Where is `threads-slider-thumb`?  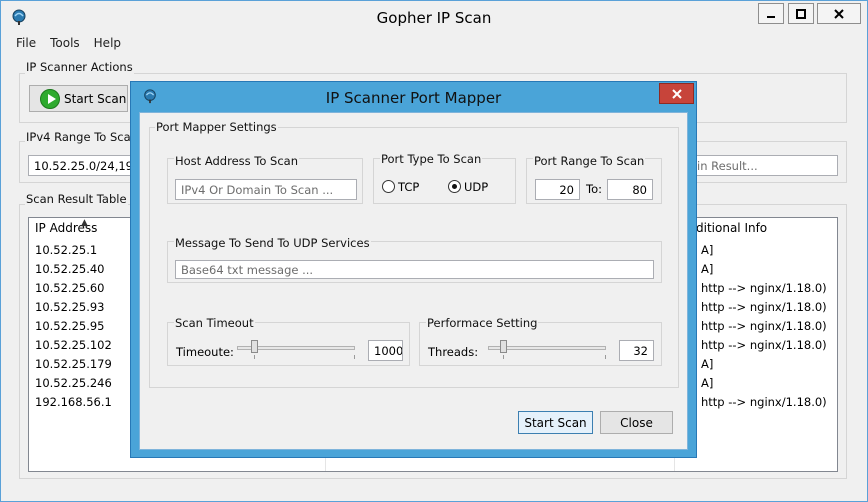
threads-slider-thumb is located at coordinates (503, 346).